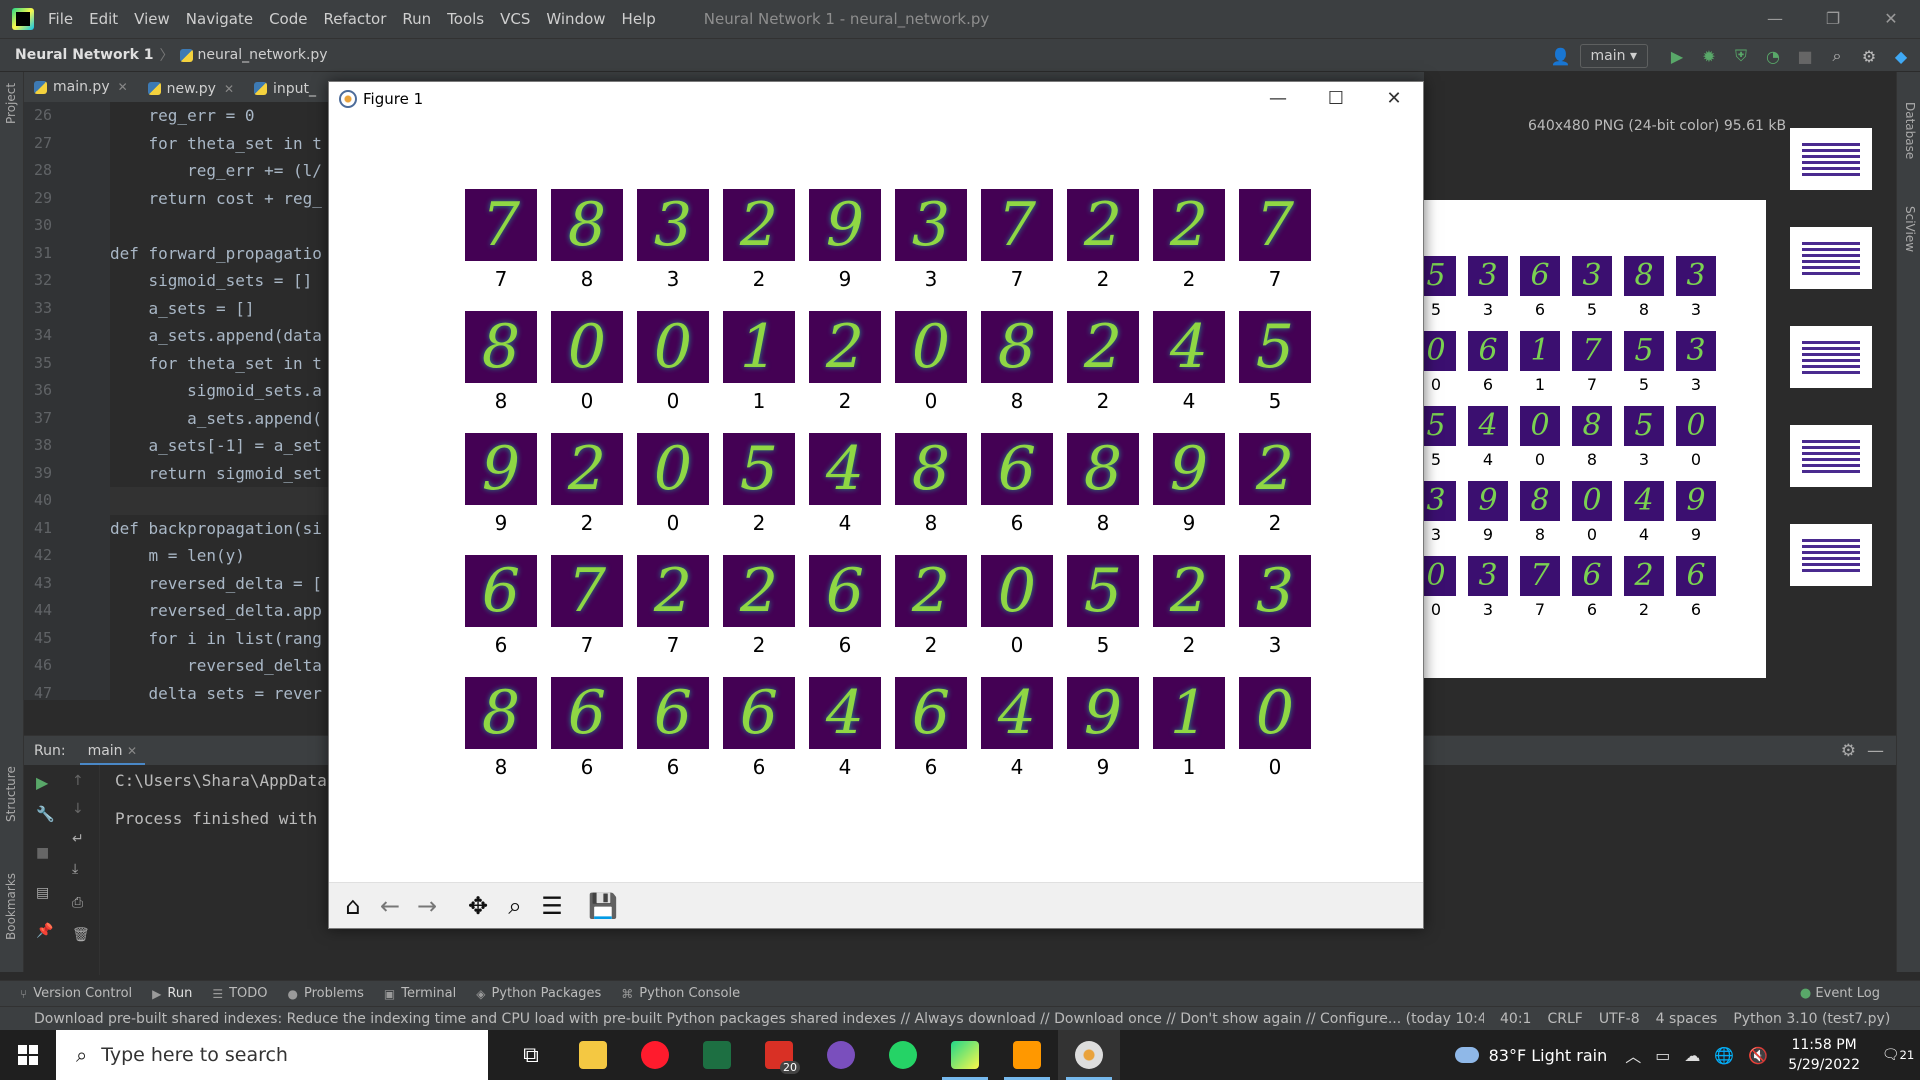 The width and height of the screenshot is (1920, 1080). Describe the element at coordinates (1811, 1019) in the screenshot. I see `python-interpreter: Python 3.10 (test7.py)` at that location.